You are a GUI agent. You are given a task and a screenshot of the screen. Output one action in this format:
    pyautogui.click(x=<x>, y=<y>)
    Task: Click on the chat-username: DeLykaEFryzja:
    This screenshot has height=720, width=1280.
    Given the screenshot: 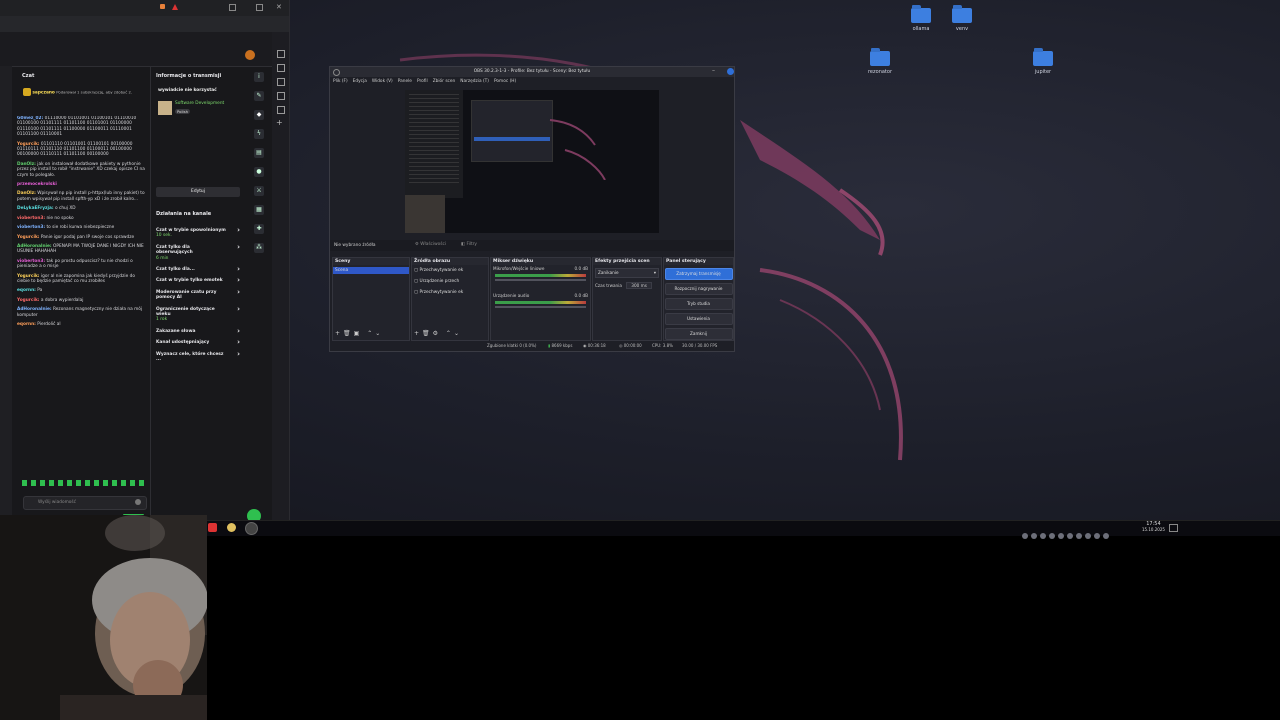 What is the action you would take?
    pyautogui.click(x=35, y=208)
    